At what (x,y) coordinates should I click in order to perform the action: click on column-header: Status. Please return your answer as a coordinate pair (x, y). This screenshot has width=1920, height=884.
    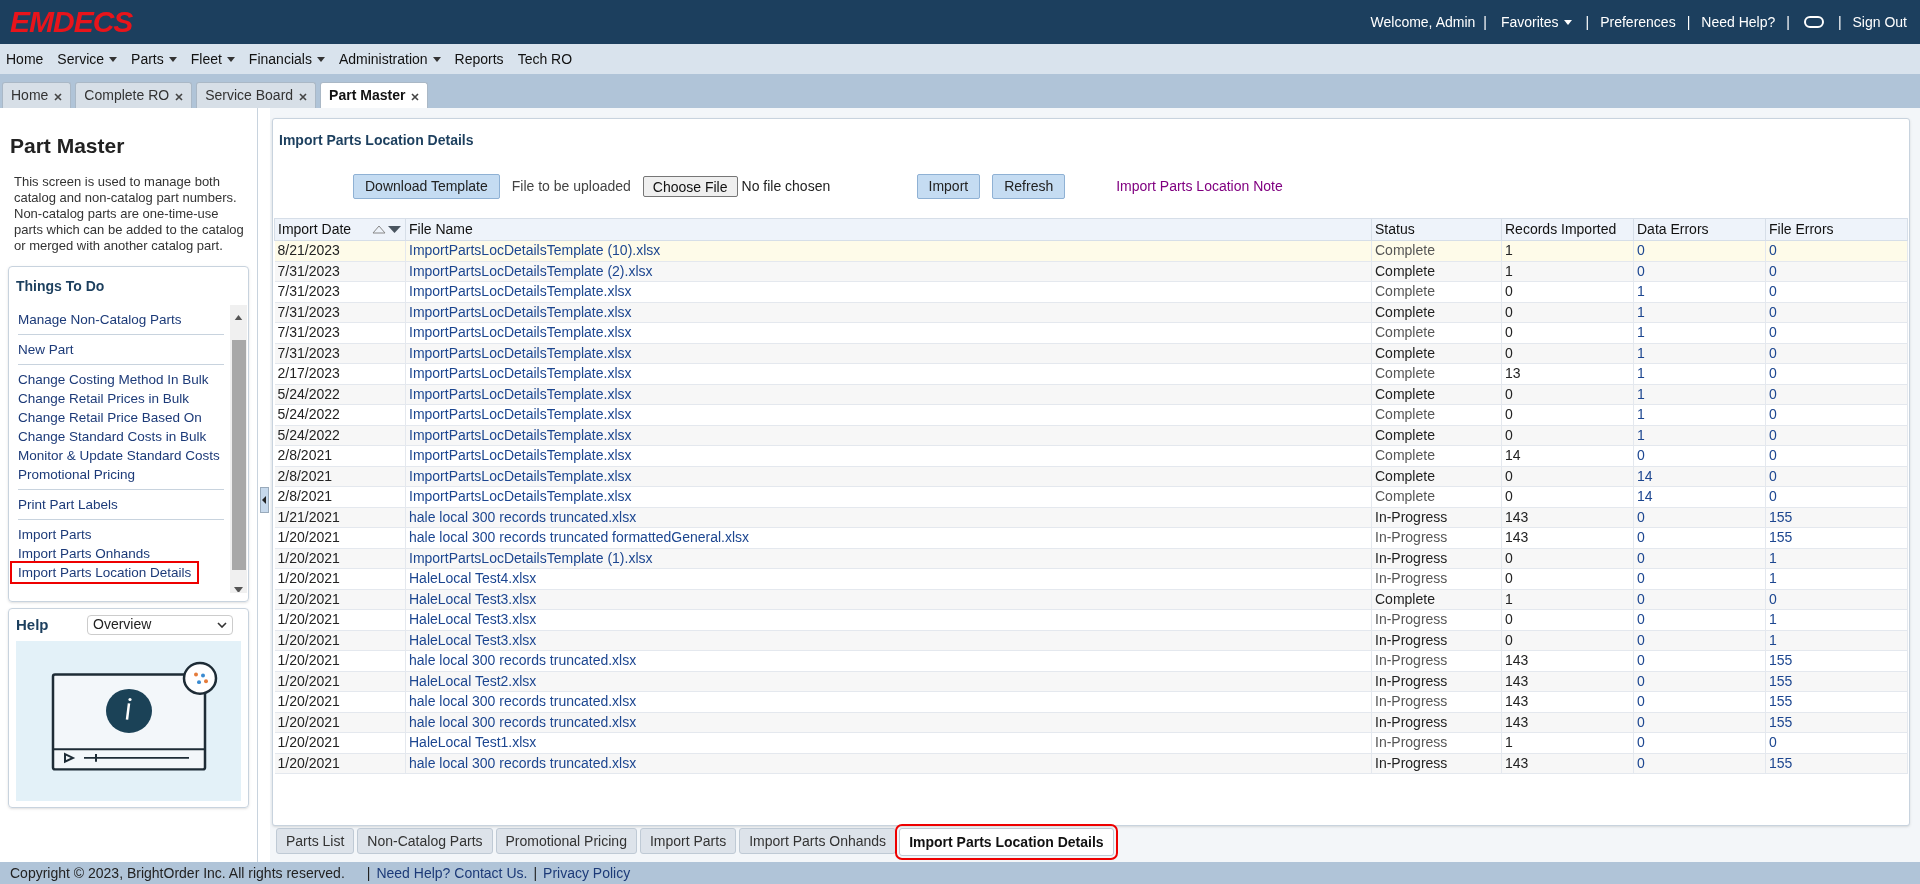
    Looking at the image, I should click on (1436, 229).